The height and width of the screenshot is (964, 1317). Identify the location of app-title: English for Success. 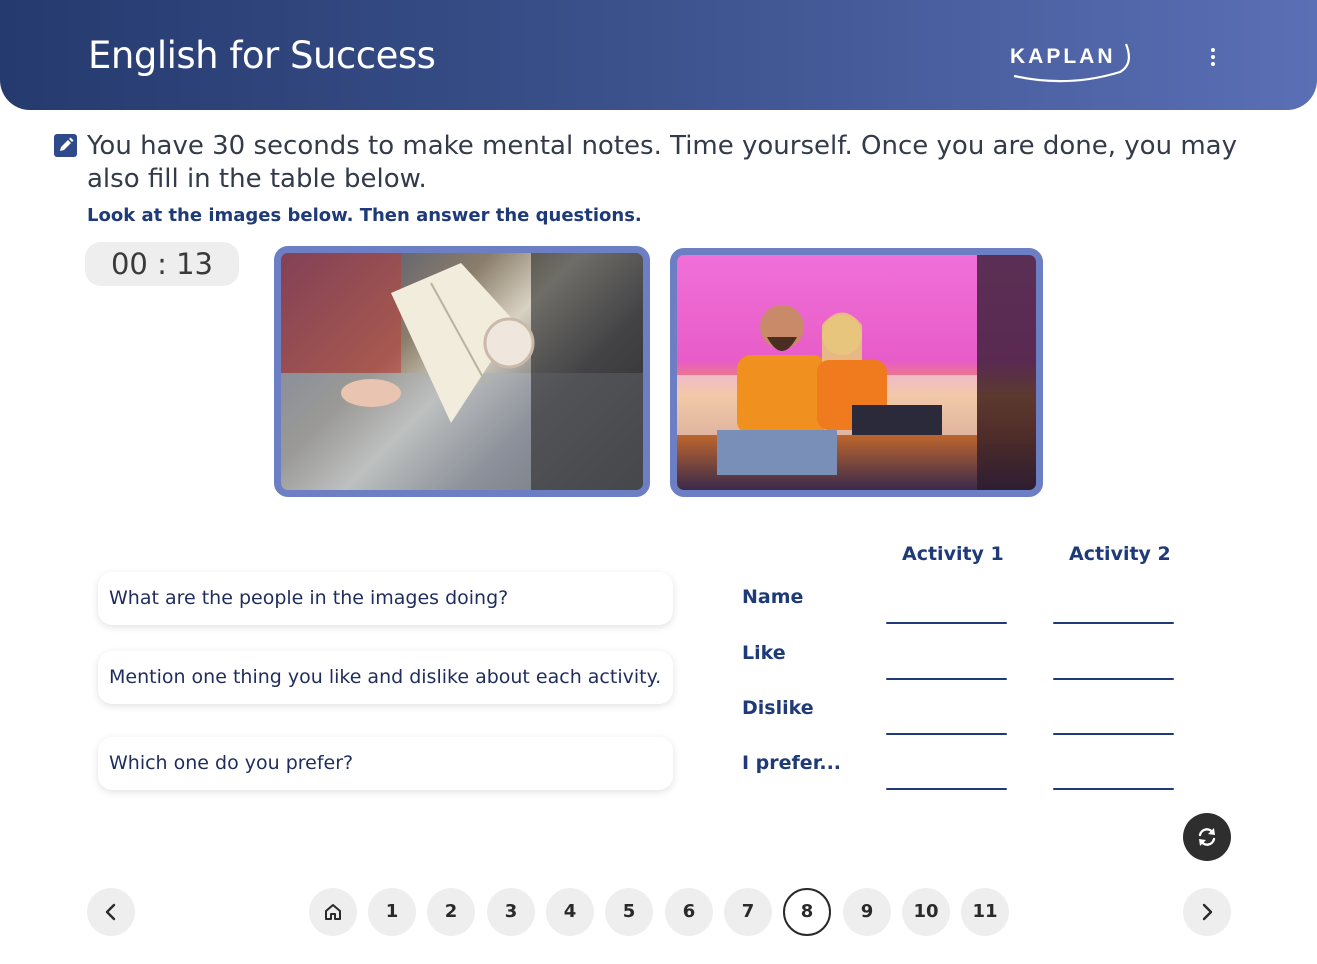
(262, 55).